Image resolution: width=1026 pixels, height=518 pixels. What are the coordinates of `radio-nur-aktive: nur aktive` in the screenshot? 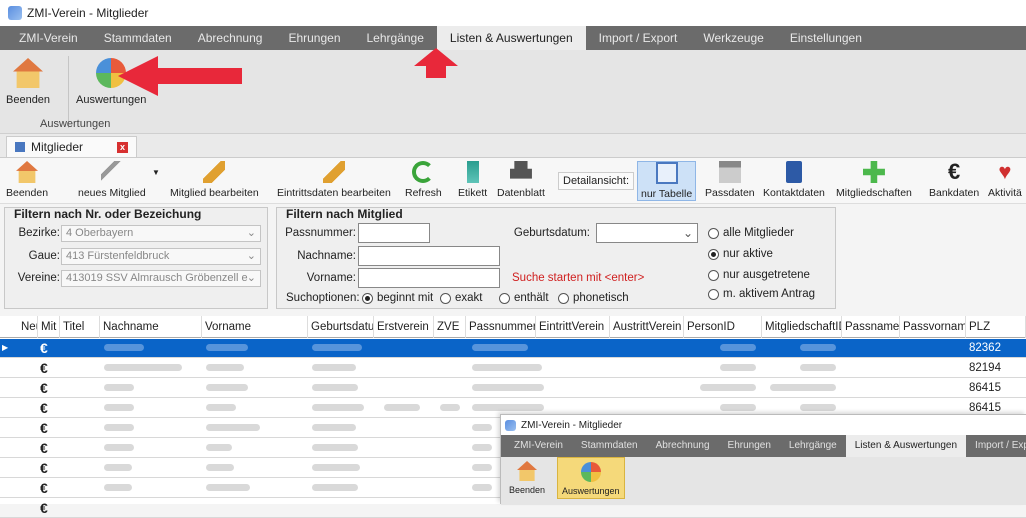 It's located at (740, 254).